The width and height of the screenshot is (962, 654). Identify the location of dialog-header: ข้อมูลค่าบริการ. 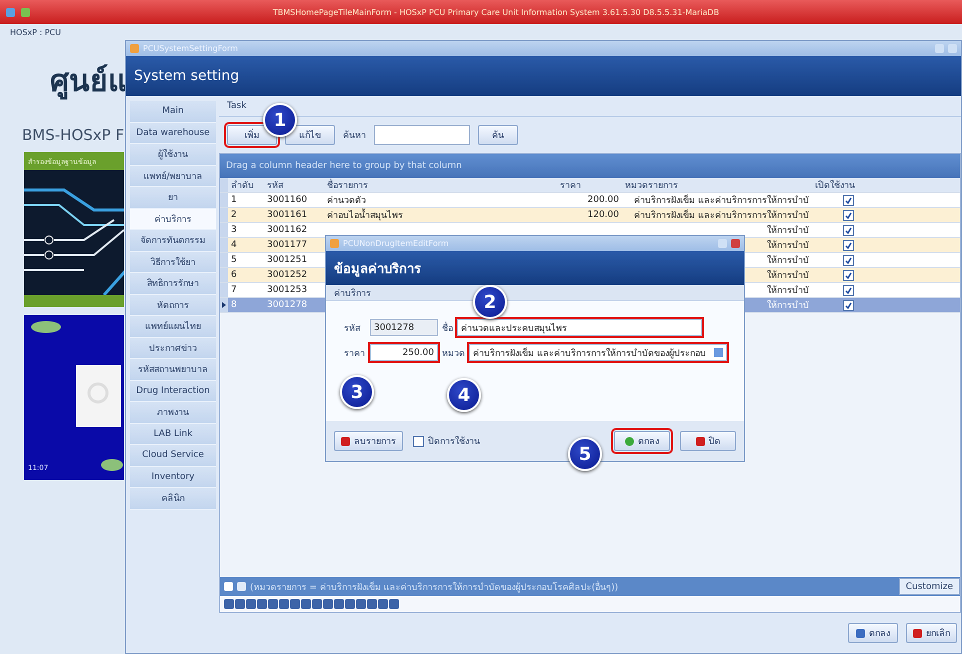
(377, 269).